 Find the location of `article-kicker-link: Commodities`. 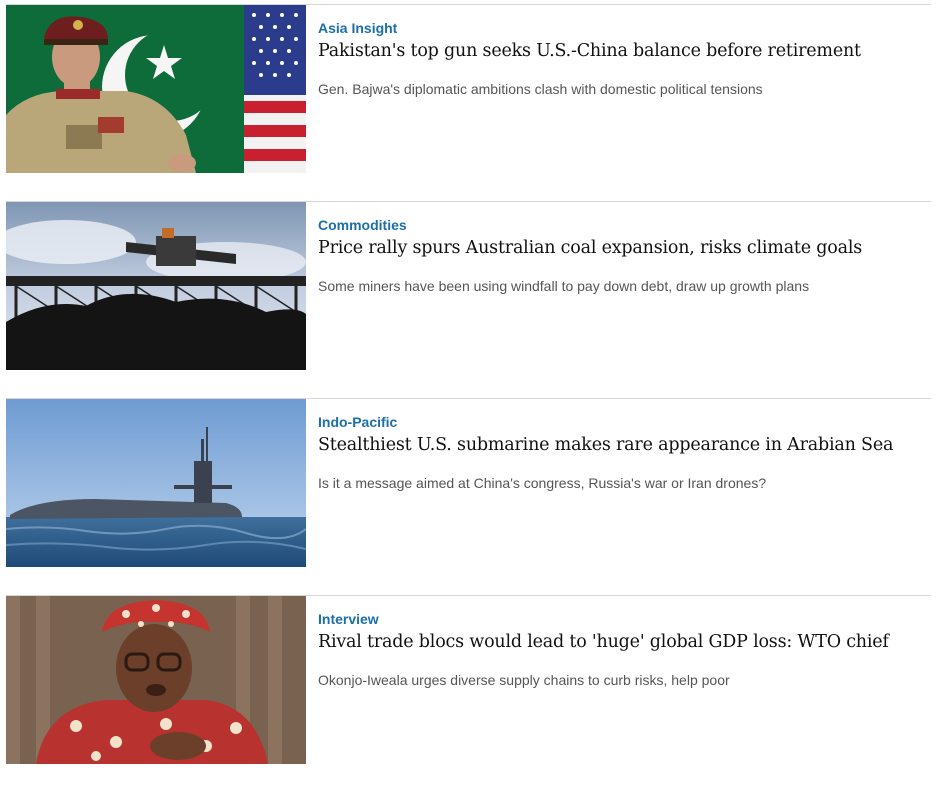

article-kicker-link: Commodities is located at coordinates (362, 225).